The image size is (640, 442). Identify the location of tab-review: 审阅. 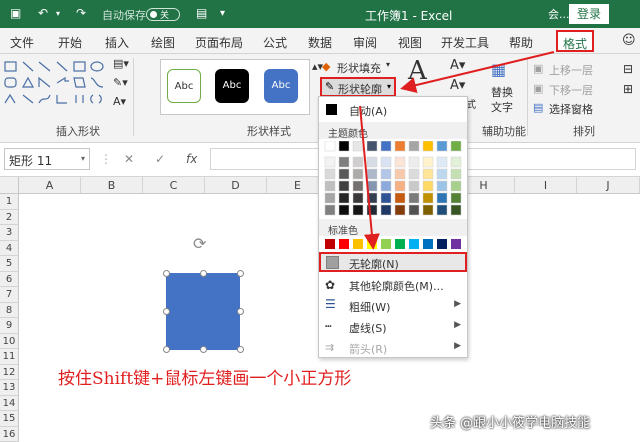
(365, 42).